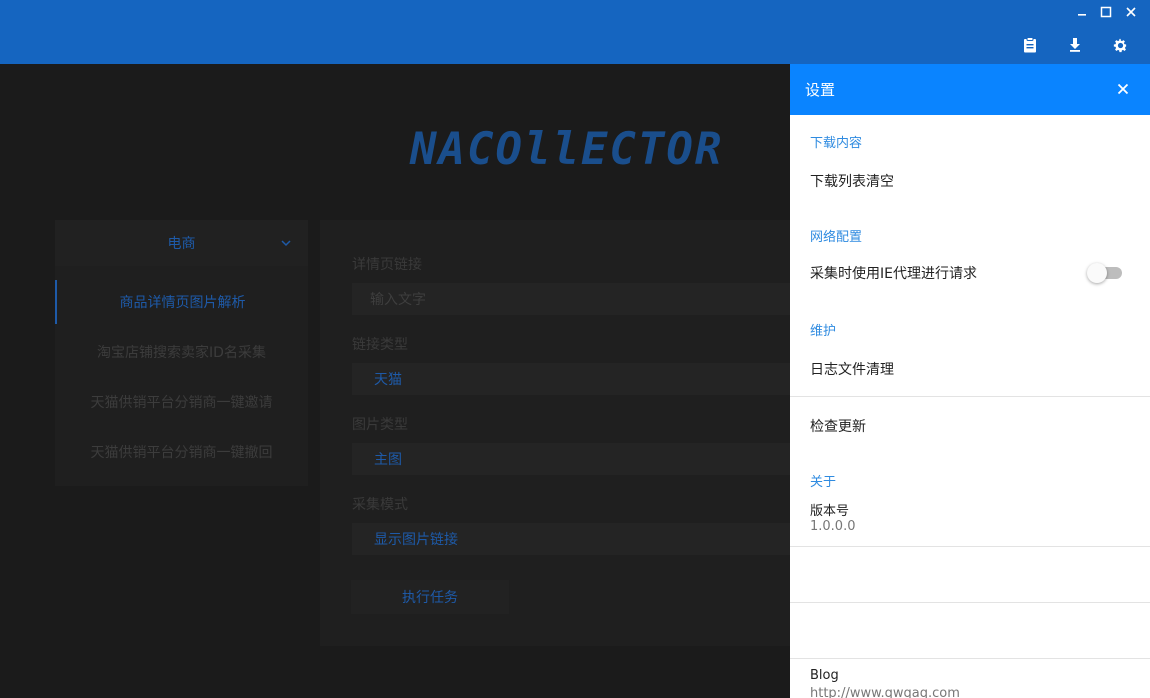  Describe the element at coordinates (387, 265) in the screenshot. I see `link-label: 详情页链接` at that location.